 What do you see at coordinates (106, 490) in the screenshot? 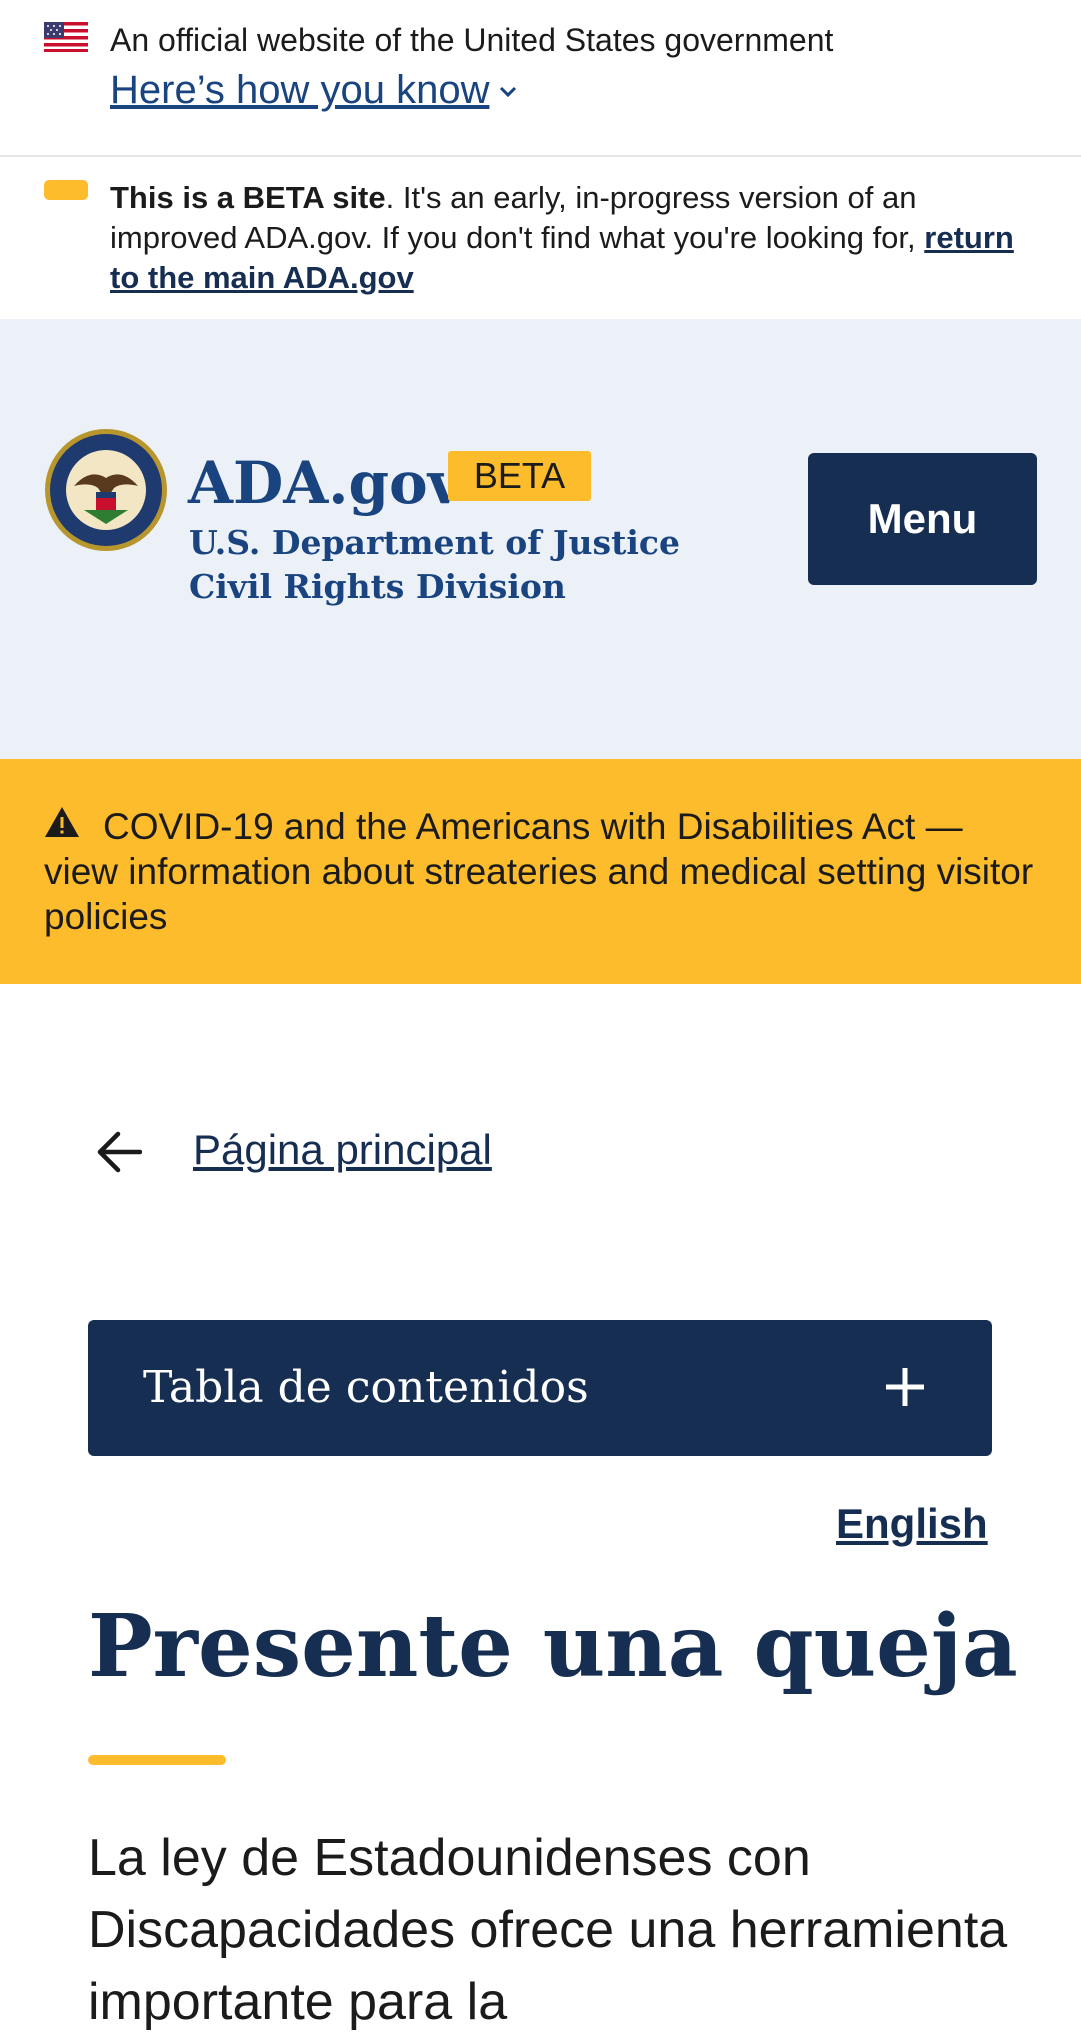
I see `doj-seal-icon` at bounding box center [106, 490].